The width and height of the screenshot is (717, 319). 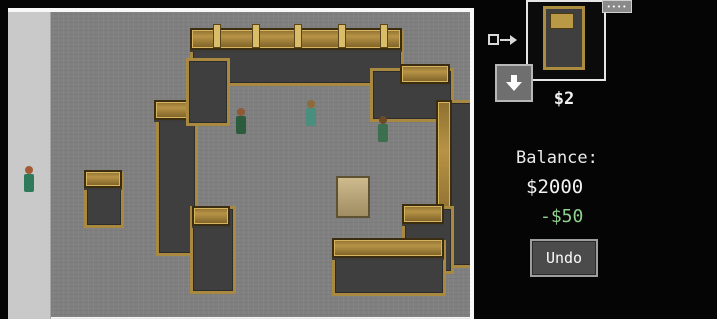 I want to click on undo-button: Undo, so click(x=564, y=258).